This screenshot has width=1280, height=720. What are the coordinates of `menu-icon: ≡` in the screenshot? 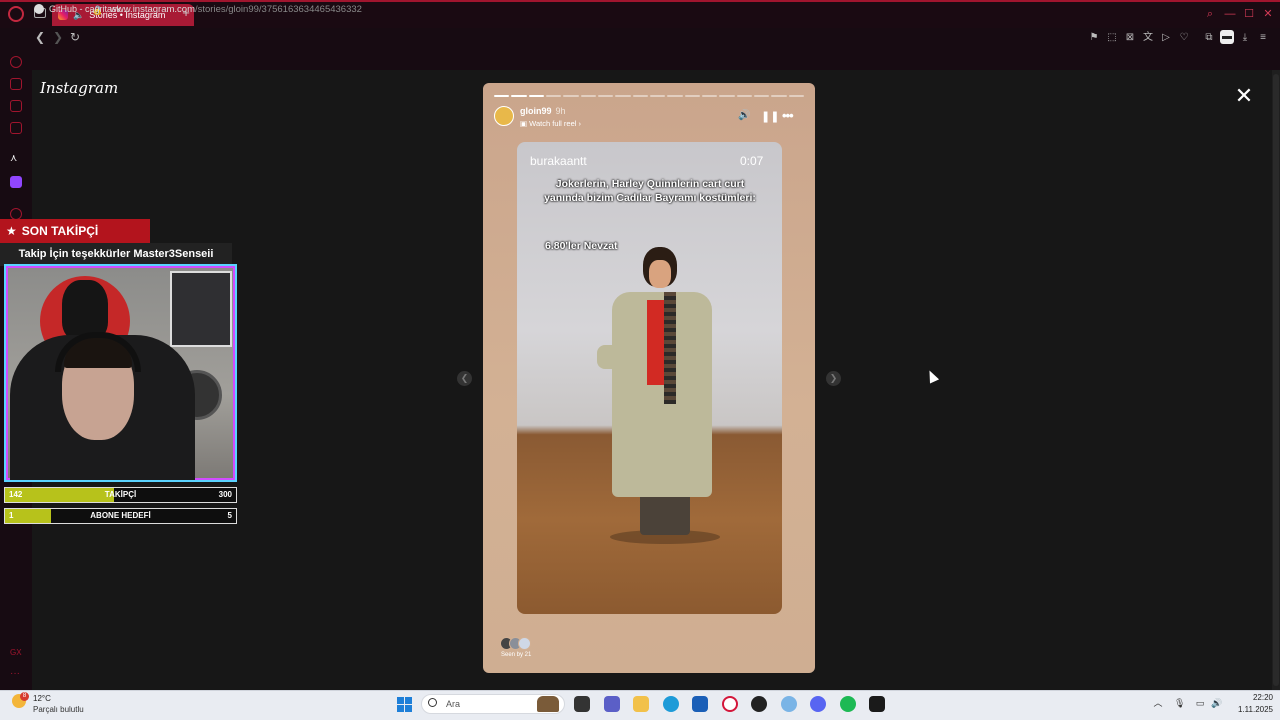 It's located at (1263, 38).